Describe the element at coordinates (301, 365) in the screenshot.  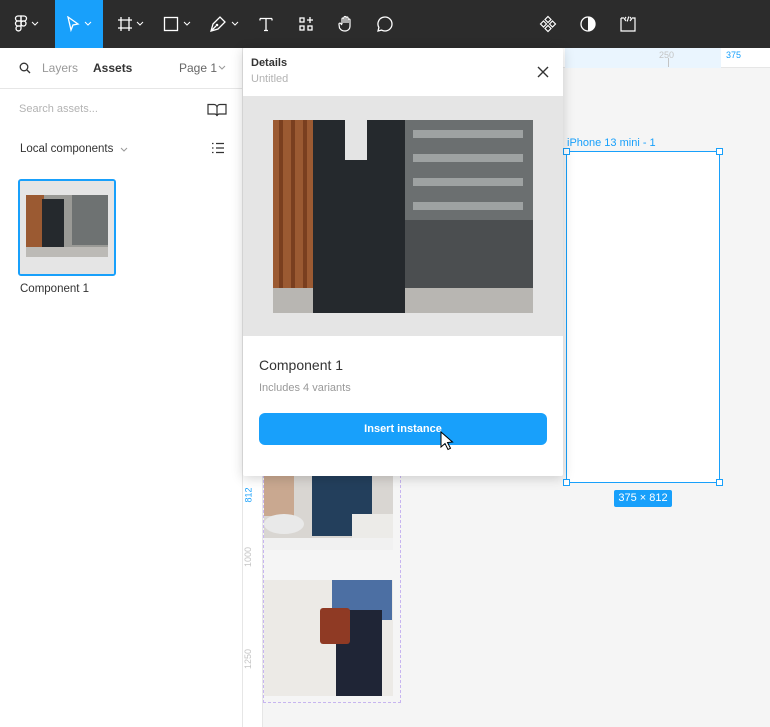
I see `component-title: Component 1` at that location.